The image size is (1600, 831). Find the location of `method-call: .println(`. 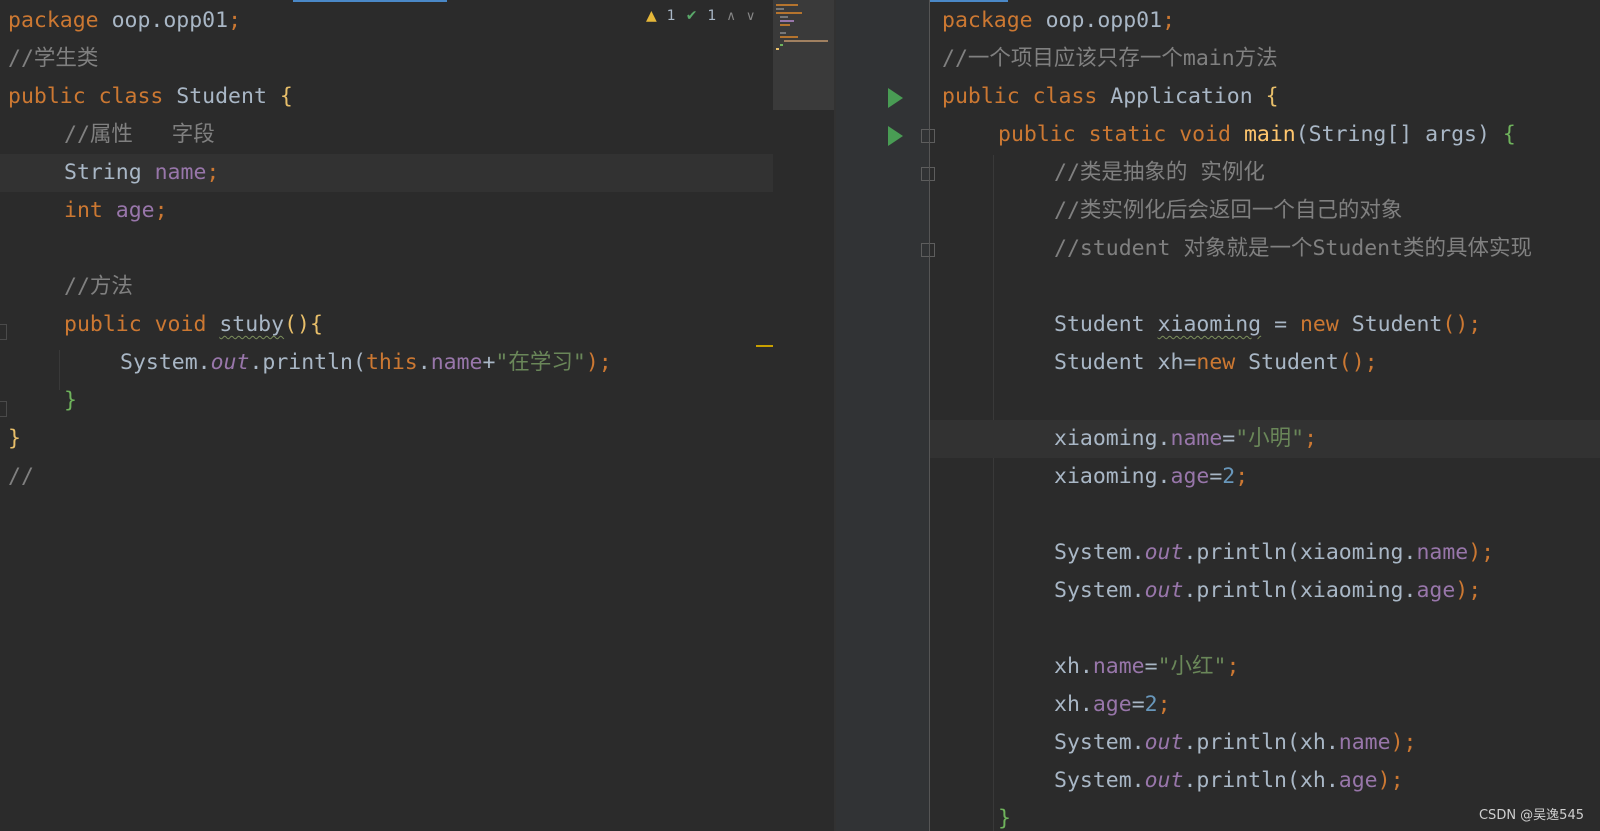

method-call: .println( is located at coordinates (307, 362).